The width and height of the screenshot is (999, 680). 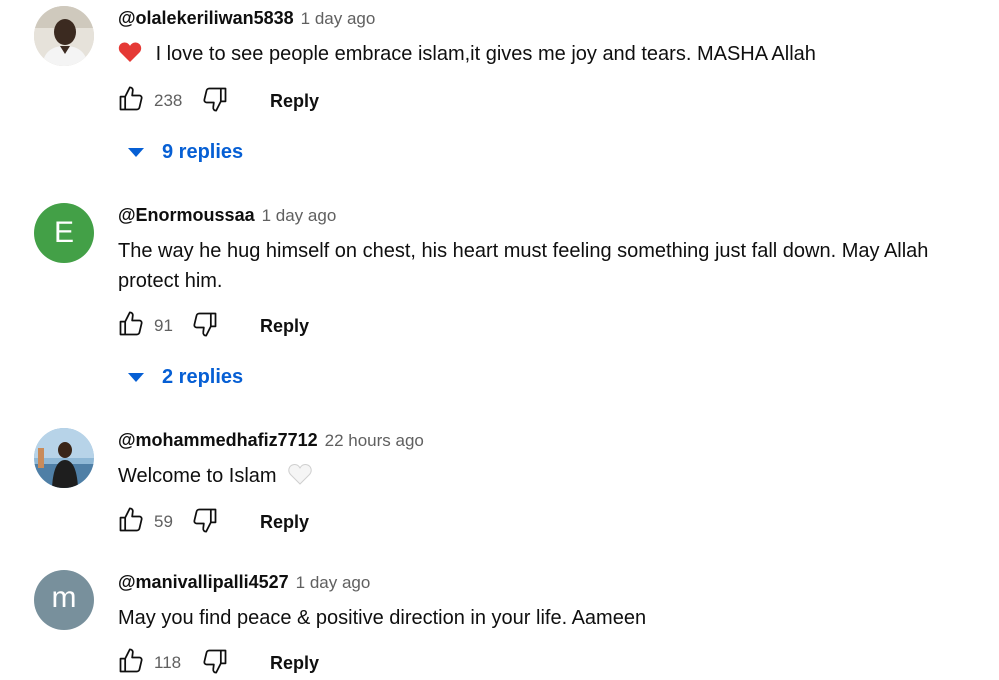 I want to click on view-replies-button: 9 replies, so click(x=183, y=152).